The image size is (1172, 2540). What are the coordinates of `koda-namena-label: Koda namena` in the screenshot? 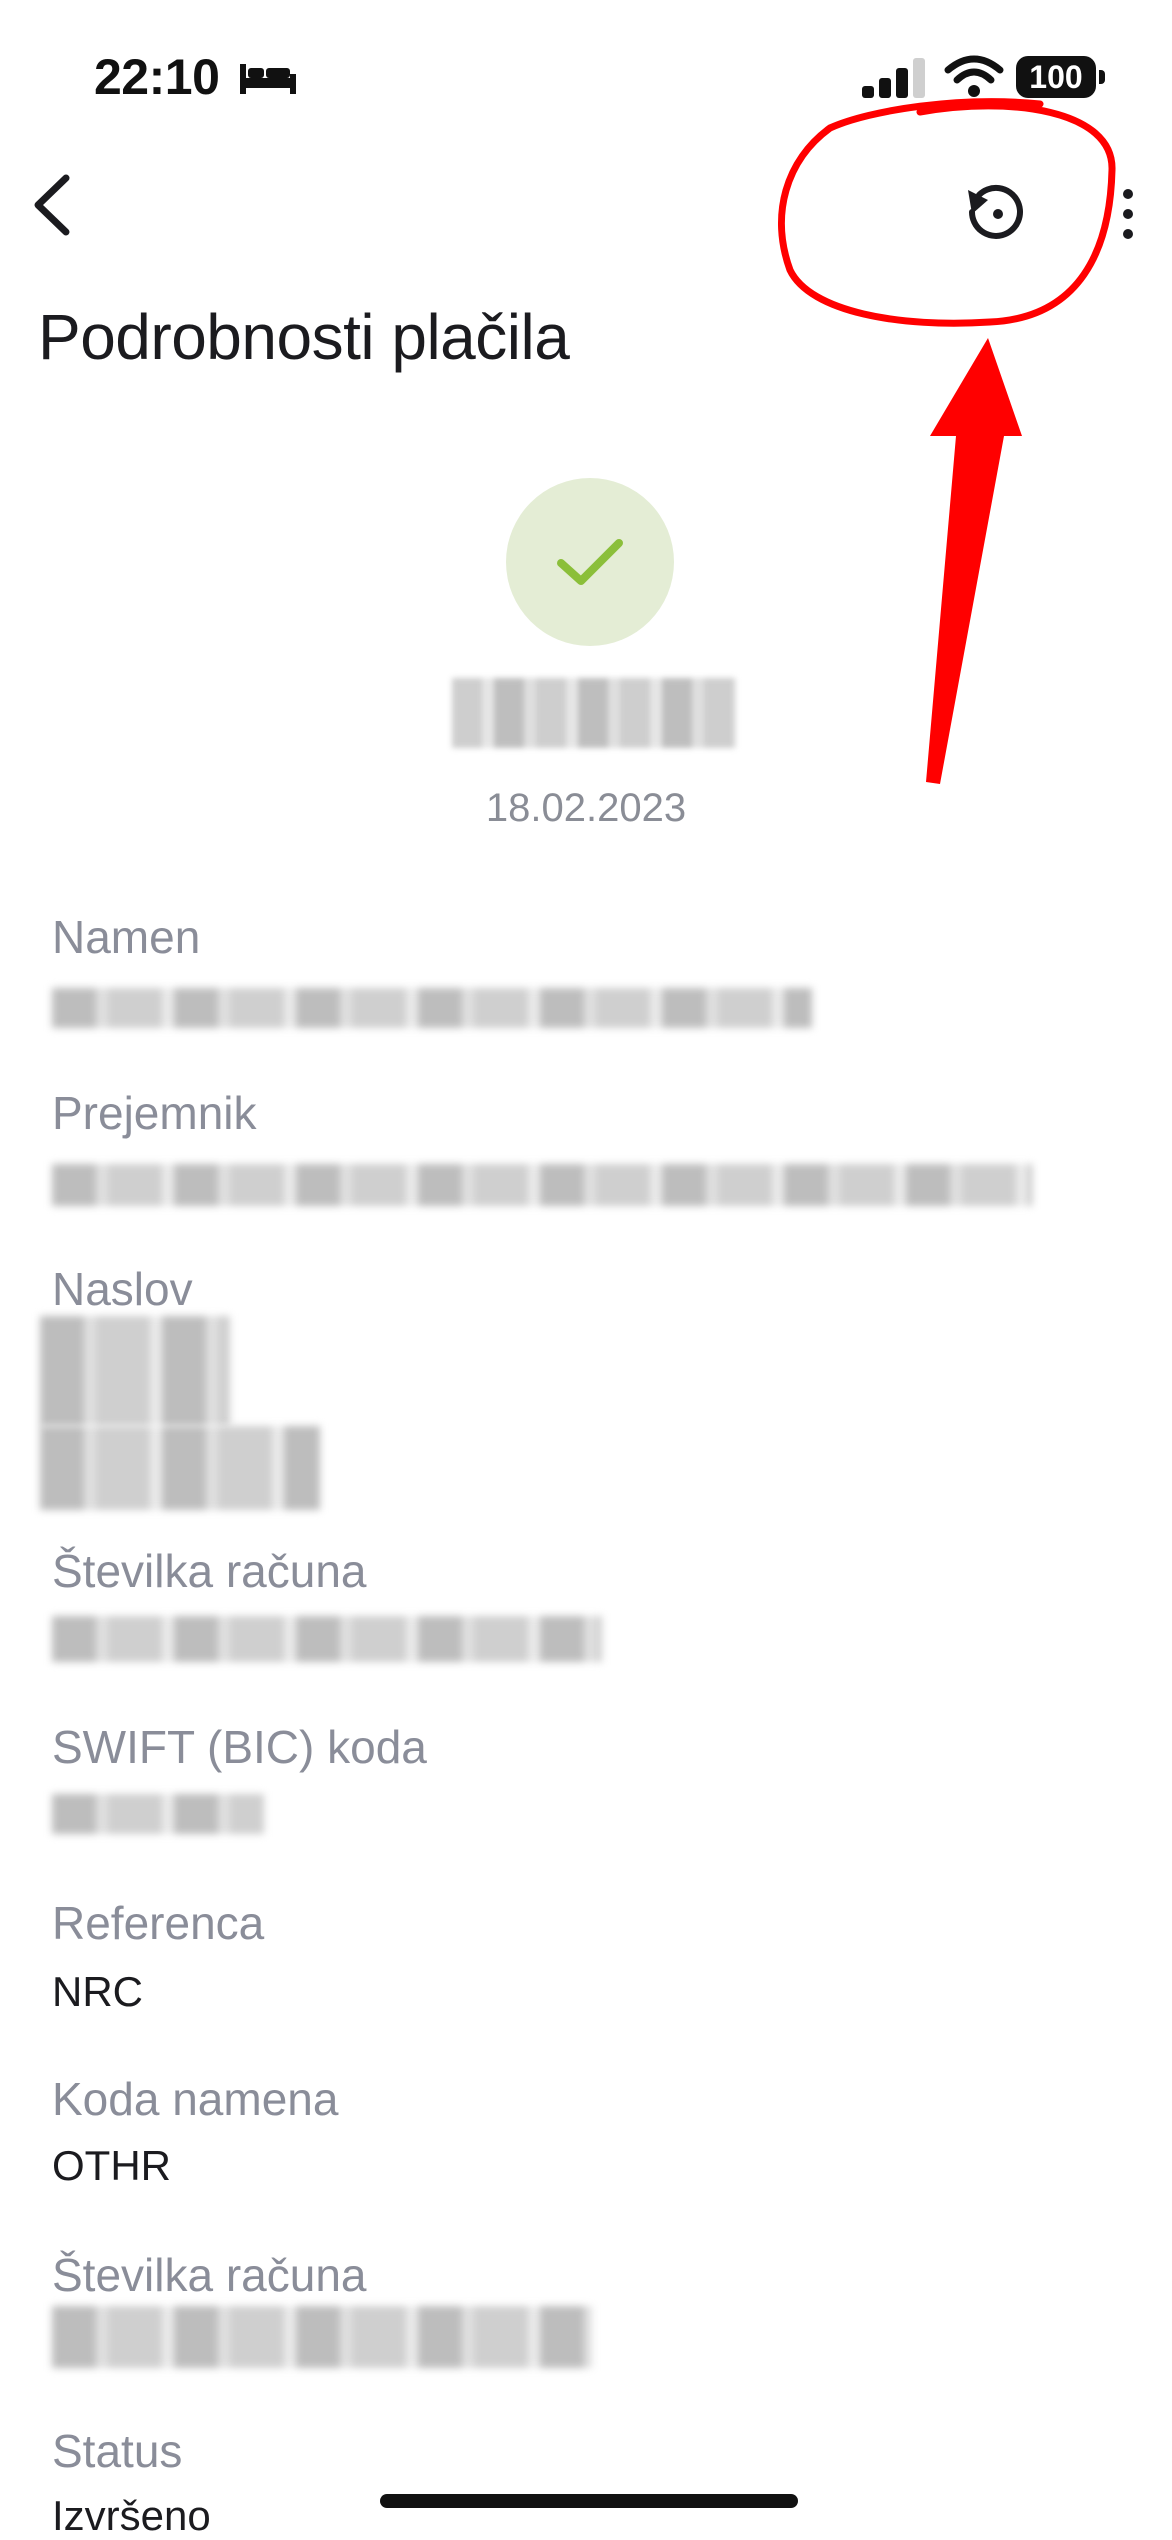 It's located at (195, 2099).